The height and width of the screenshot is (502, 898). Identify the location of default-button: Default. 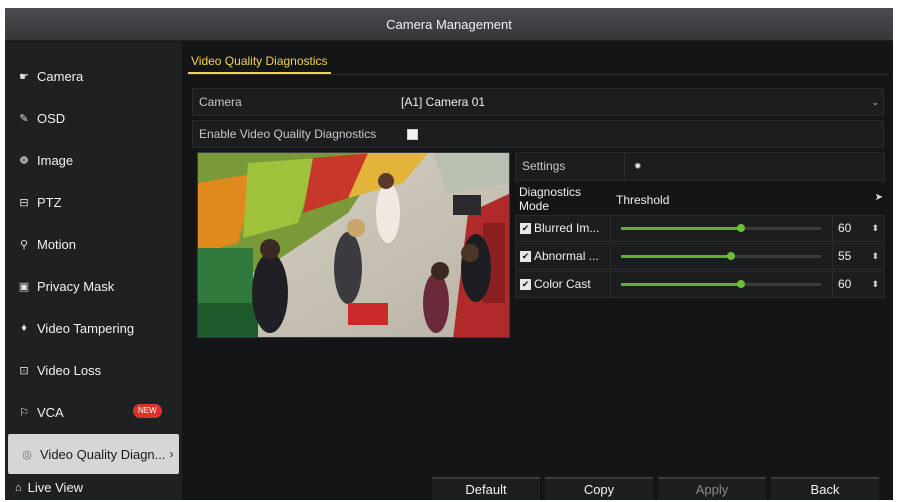
(486, 488).